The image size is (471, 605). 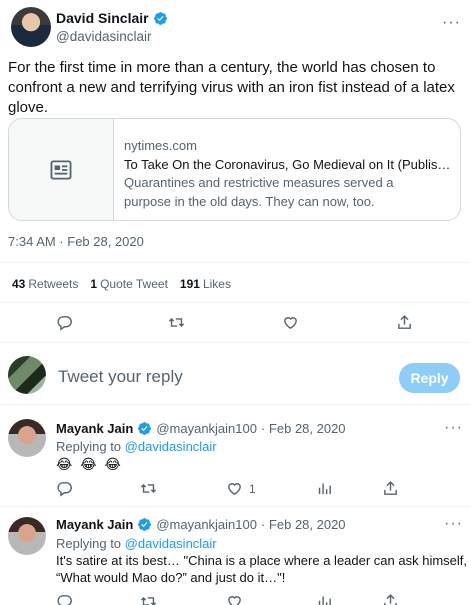 I want to click on likes-stat: 191 Likes, so click(x=205, y=284).